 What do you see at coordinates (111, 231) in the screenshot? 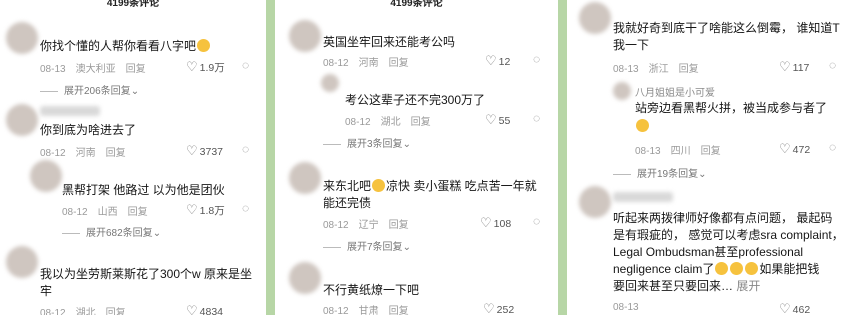
I see `expand-replies: 展开682条回复⌄` at bounding box center [111, 231].